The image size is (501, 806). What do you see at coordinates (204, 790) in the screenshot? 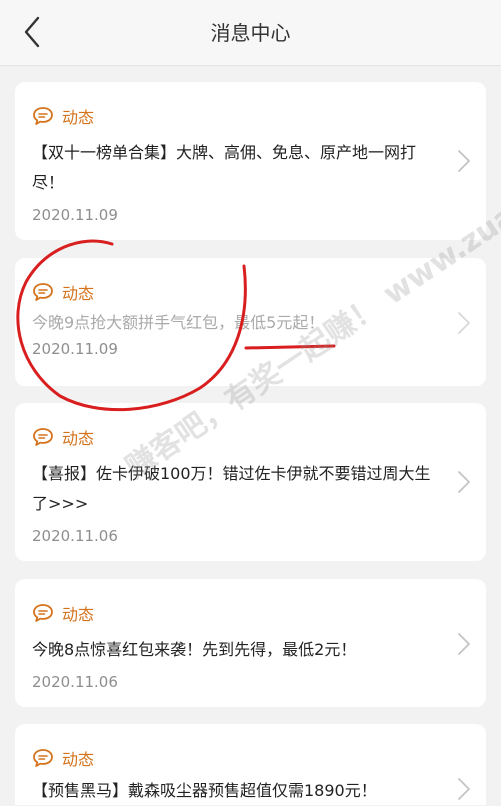
I see `message-text: 【预售黑马】戴森吸尘器预售超值仅需1890元！` at bounding box center [204, 790].